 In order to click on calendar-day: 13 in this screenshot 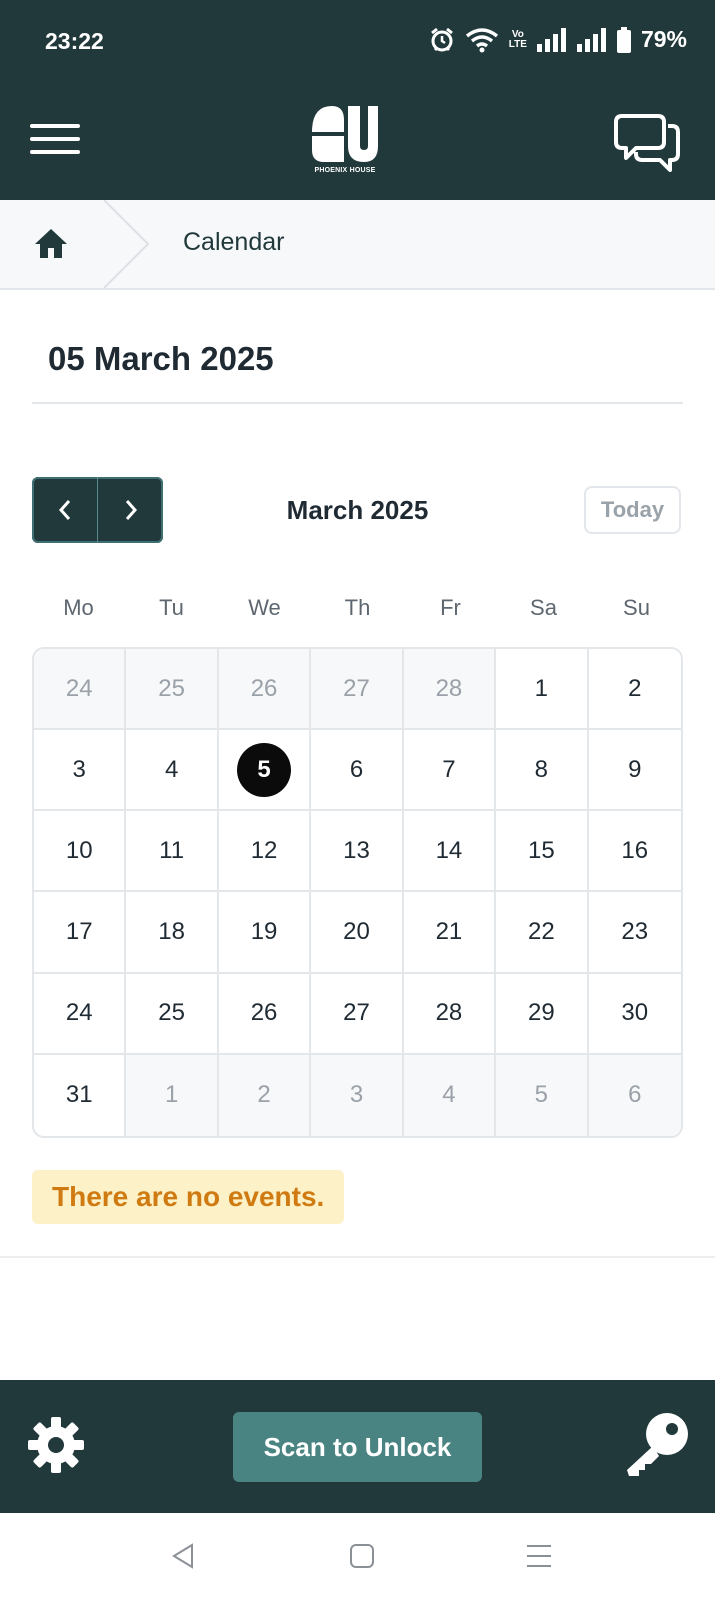, I will do `click(357, 852)`.